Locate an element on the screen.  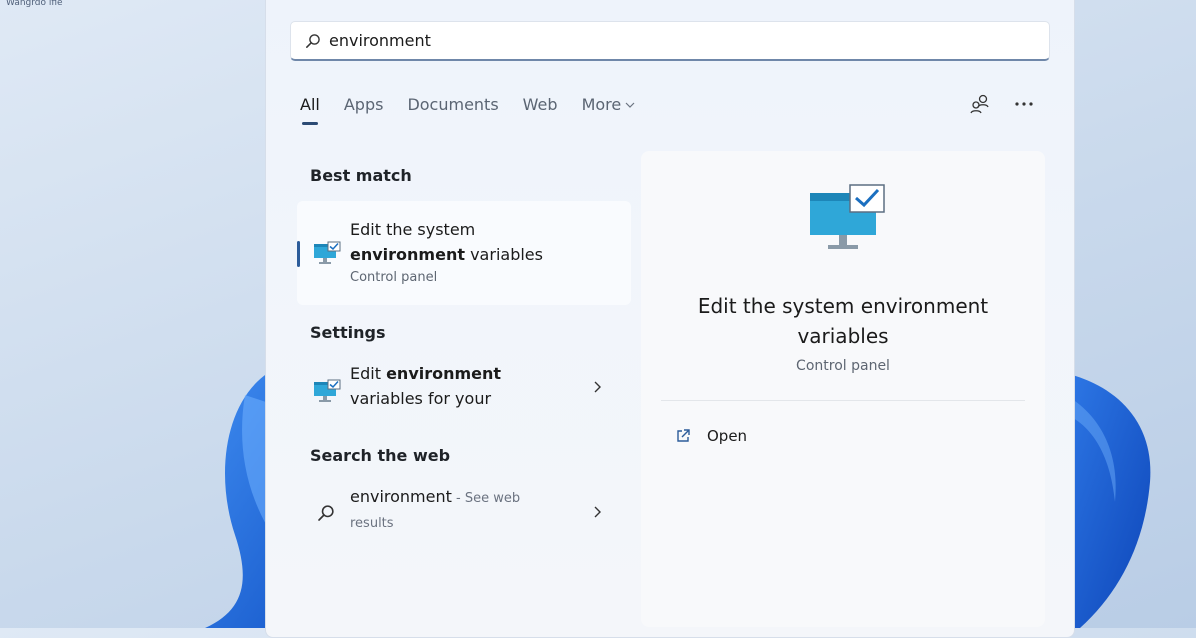
detail-subtitle: Control panel is located at coordinates (843, 366).